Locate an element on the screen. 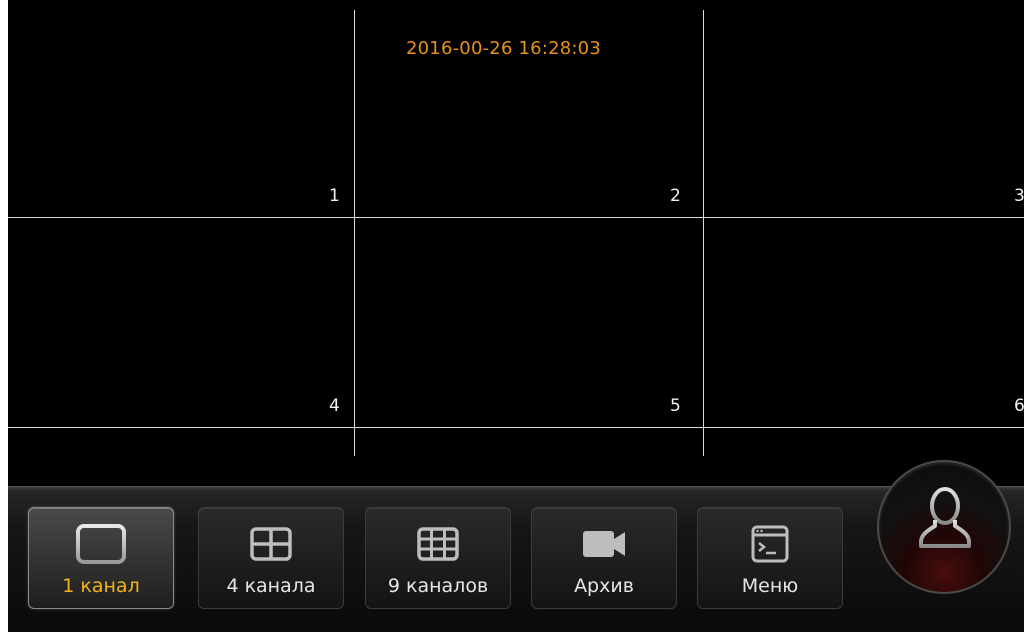 The image size is (1024, 632). nine-channels-button: 9 каналов is located at coordinates (438, 558).